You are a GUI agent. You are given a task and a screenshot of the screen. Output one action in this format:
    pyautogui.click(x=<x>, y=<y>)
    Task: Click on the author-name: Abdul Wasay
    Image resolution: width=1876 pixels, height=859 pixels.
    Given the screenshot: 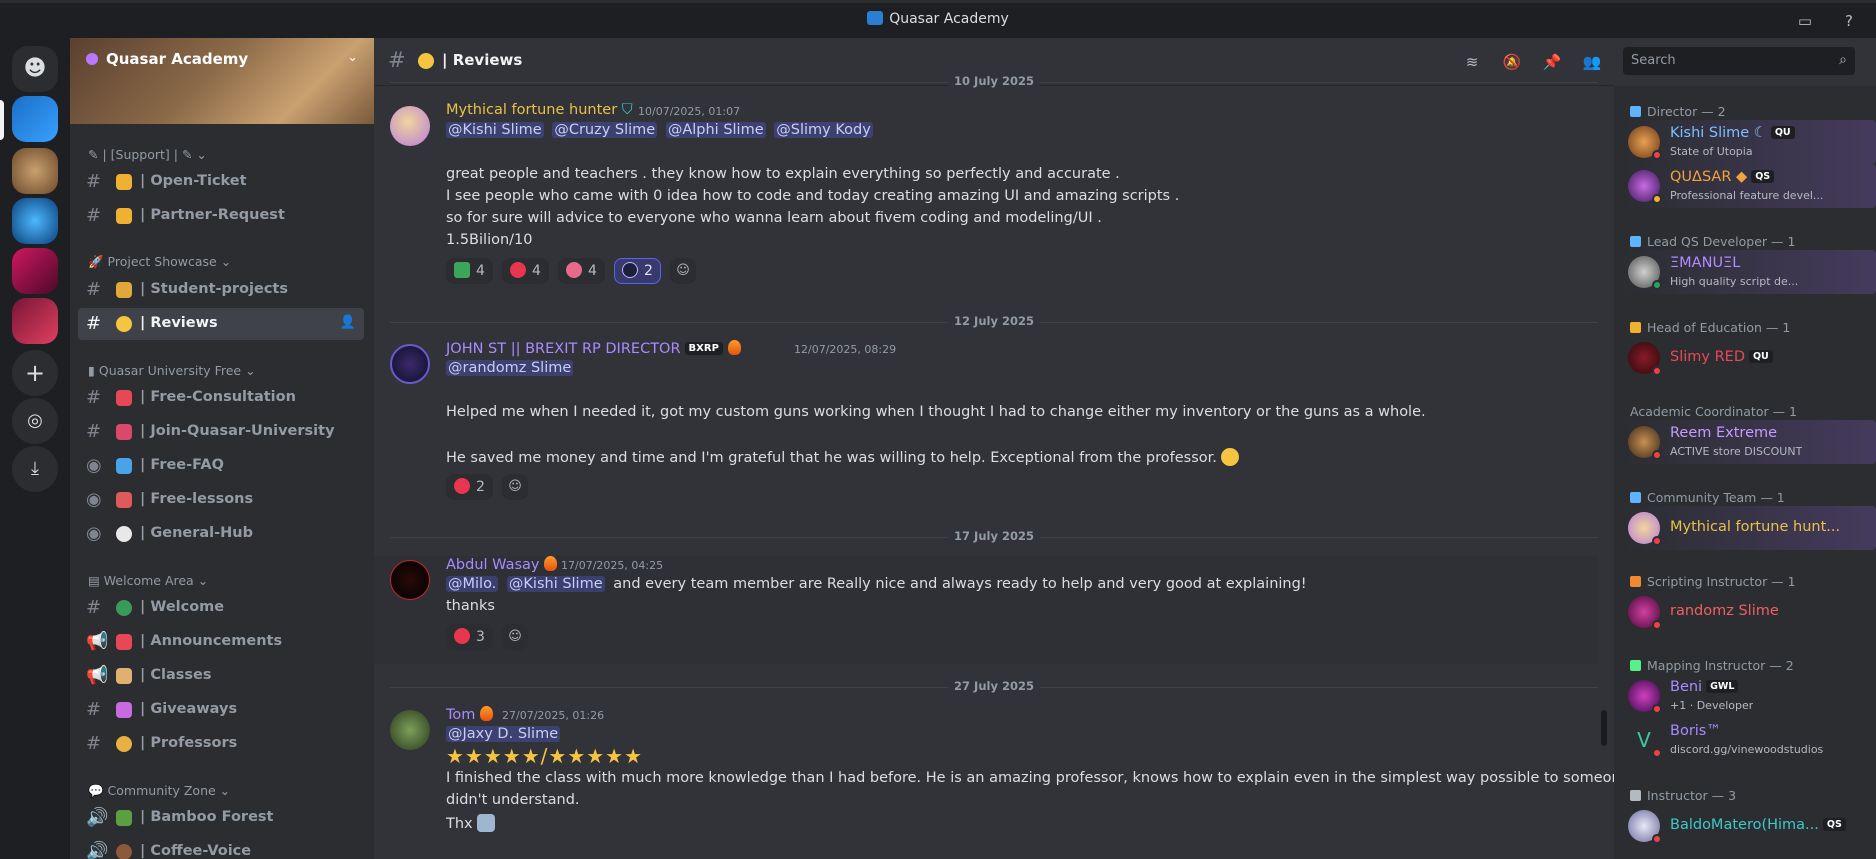 What is the action you would take?
    pyautogui.click(x=502, y=564)
    